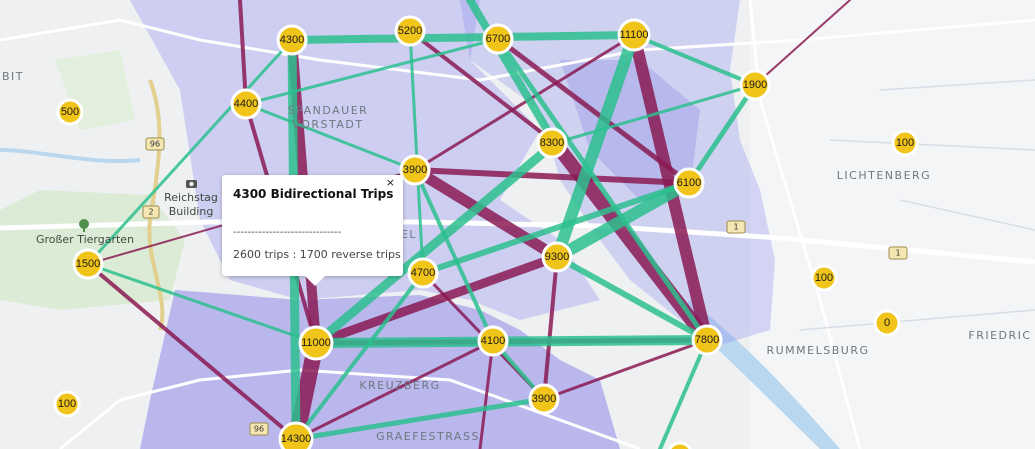 The width and height of the screenshot is (1035, 449). I want to click on svg-text: 6700, so click(498, 39).